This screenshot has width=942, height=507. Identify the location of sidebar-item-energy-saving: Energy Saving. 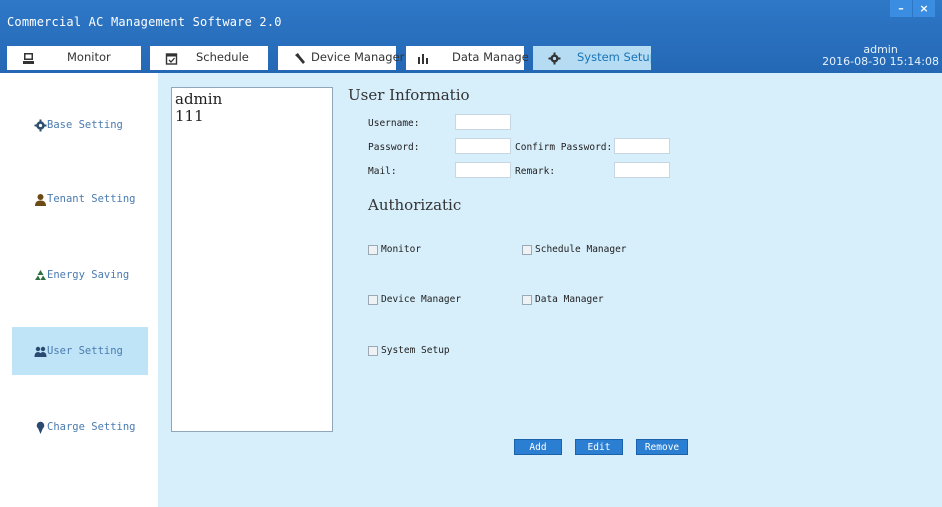
(80, 275).